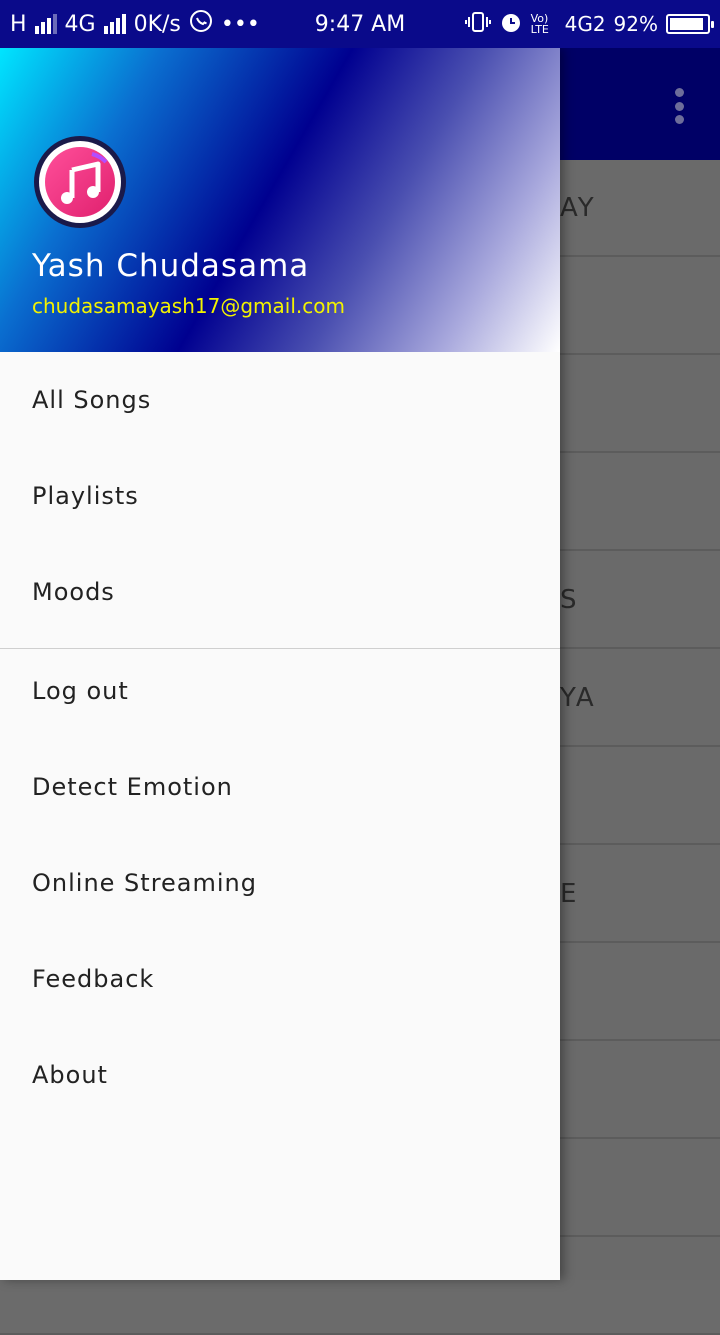  What do you see at coordinates (511, 24) in the screenshot?
I see `alarm-icon` at bounding box center [511, 24].